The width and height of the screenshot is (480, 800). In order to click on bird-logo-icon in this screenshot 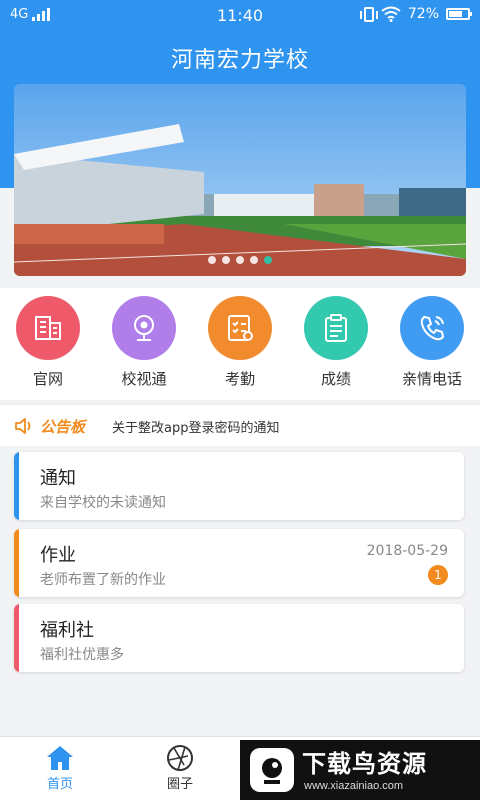, I will do `click(272, 770)`.